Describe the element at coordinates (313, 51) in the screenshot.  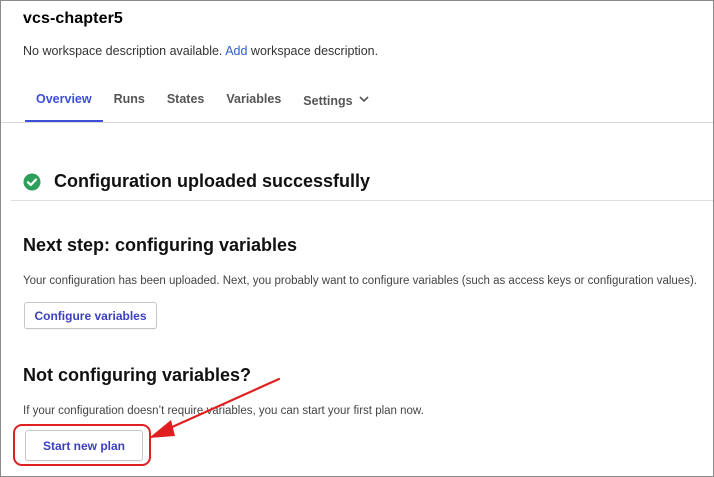
I see `workspace-description-suffix: workspace description.` at that location.